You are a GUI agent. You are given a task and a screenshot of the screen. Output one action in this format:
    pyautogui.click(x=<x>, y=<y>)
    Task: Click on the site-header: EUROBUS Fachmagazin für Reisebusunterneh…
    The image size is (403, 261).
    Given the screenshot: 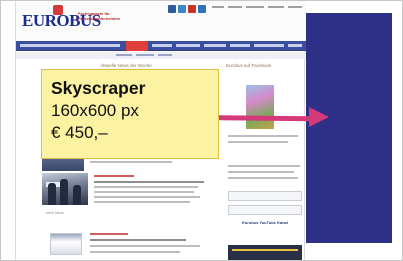 What is the action you would take?
    pyautogui.click(x=161, y=21)
    